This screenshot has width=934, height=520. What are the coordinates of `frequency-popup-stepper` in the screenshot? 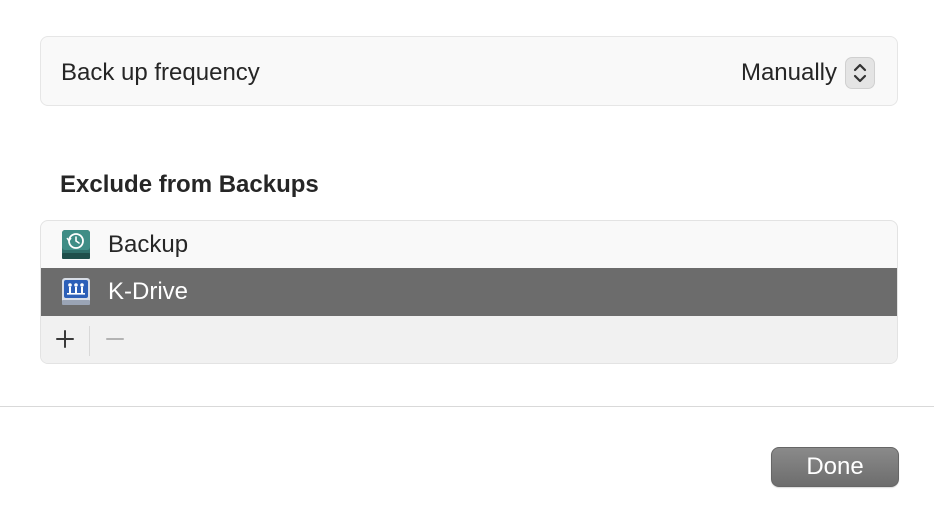 It's located at (860, 73).